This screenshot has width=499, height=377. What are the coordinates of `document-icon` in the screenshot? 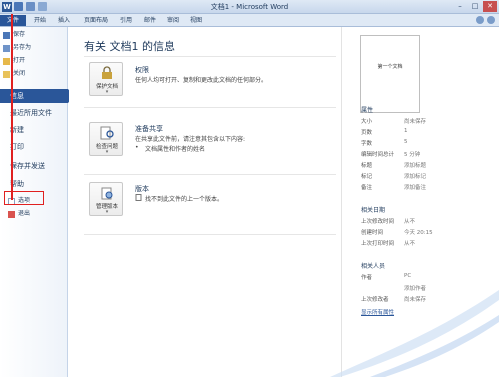 It's located at (138, 197).